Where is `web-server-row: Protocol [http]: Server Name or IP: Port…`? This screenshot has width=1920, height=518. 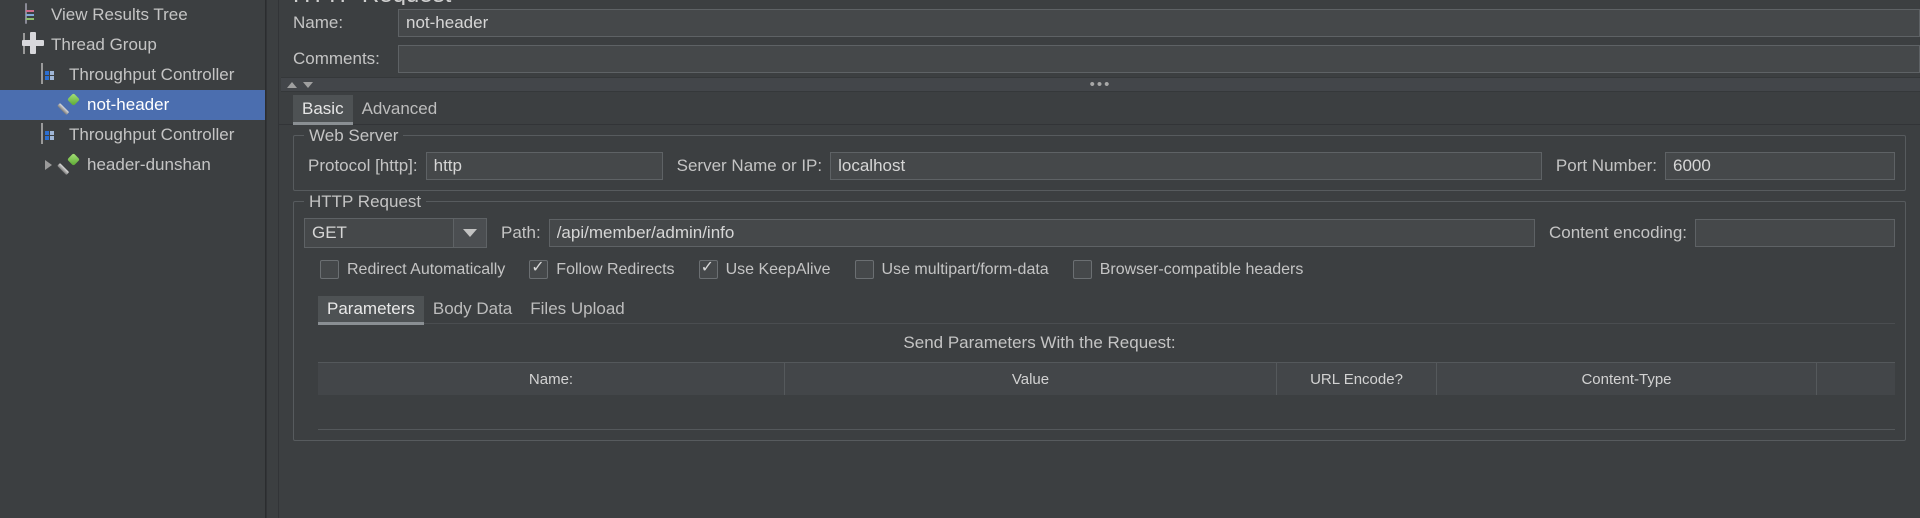 web-server-row: Protocol [http]: Server Name or IP: Port… is located at coordinates (1099, 166).